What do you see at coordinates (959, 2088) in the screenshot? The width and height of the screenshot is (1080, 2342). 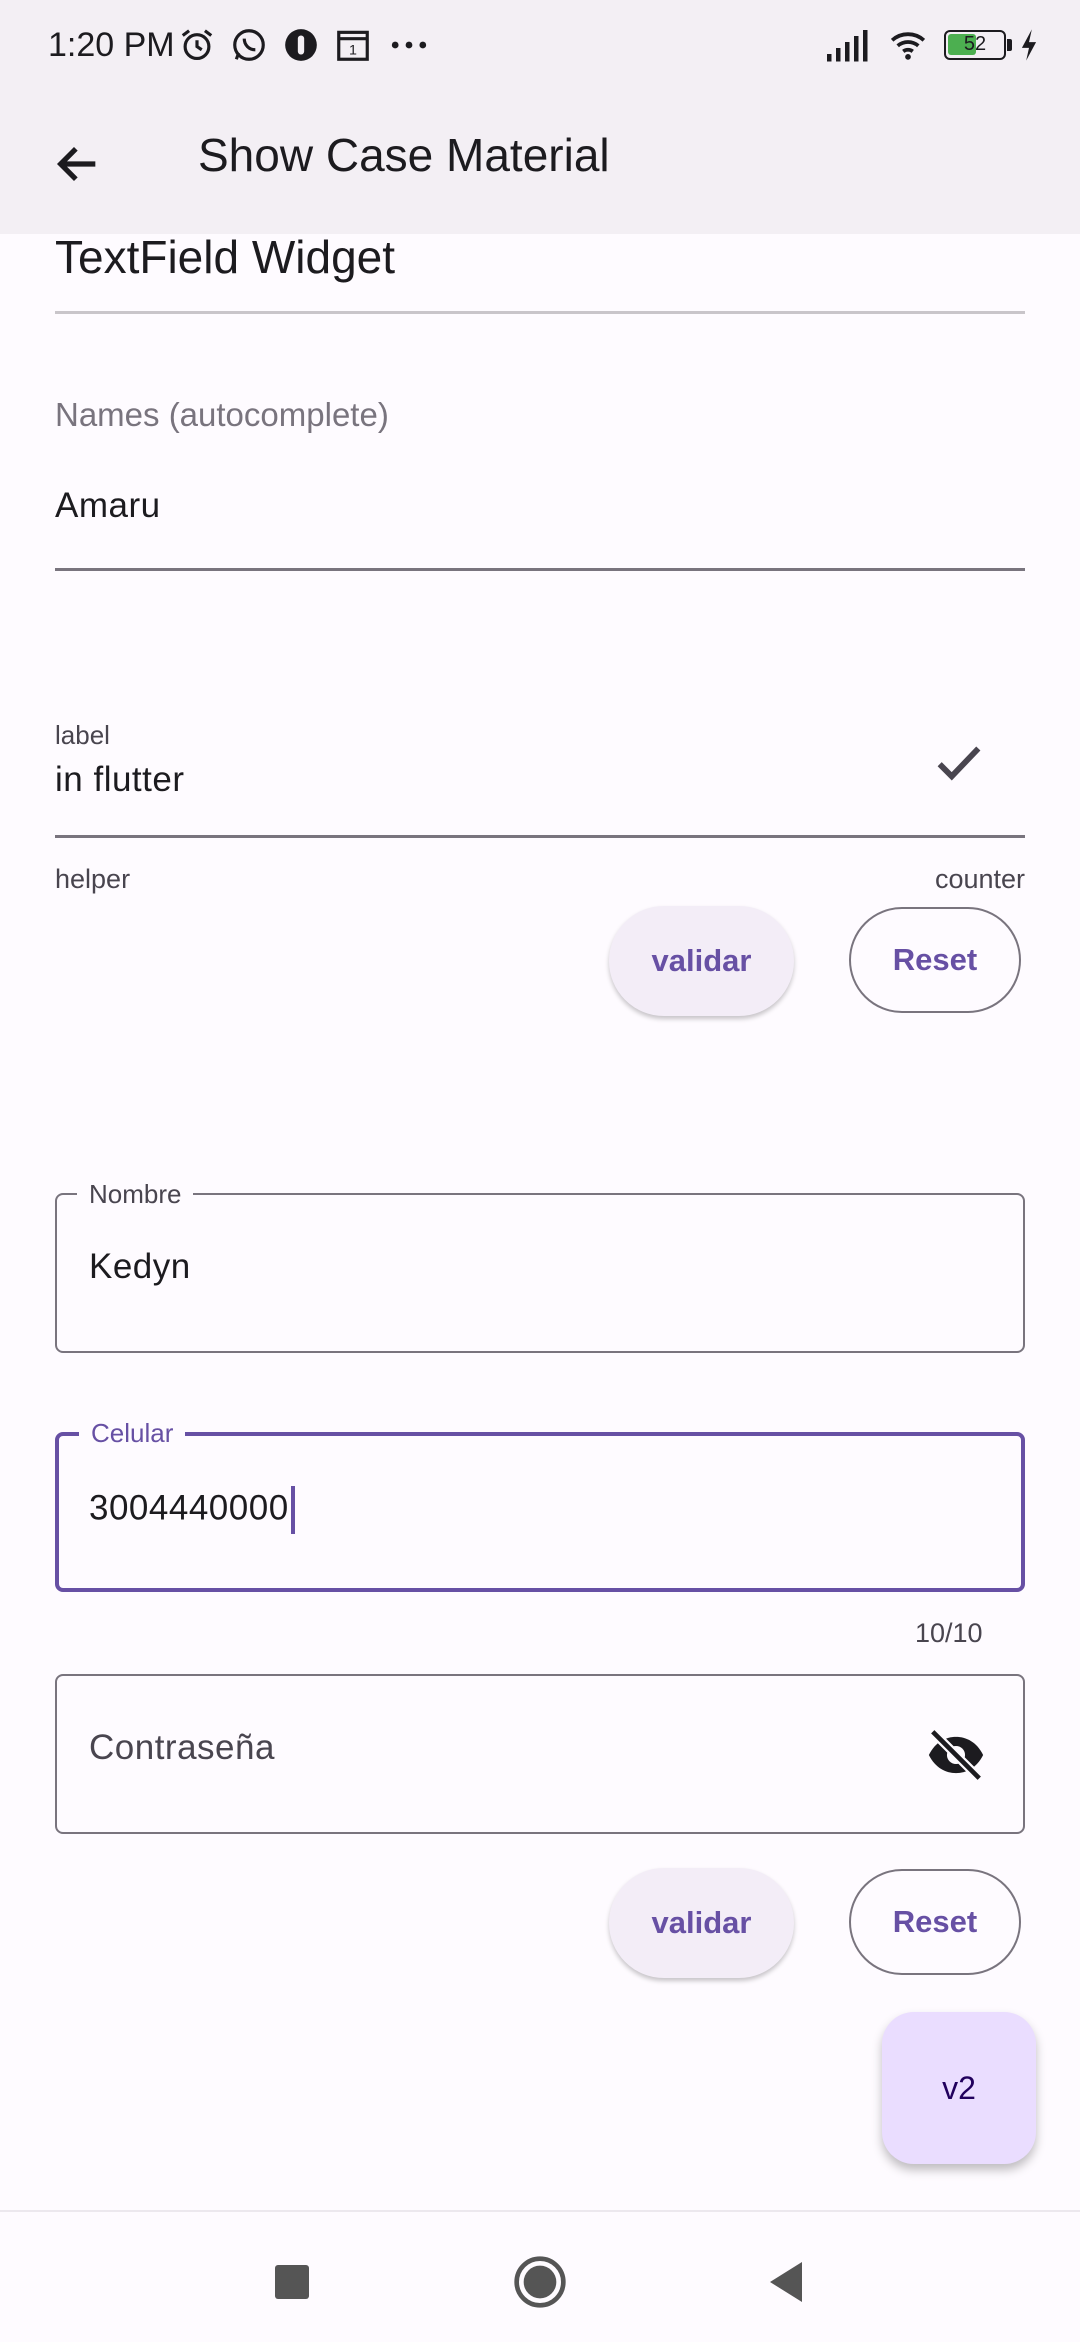 I see `fab-v2-button: v2` at bounding box center [959, 2088].